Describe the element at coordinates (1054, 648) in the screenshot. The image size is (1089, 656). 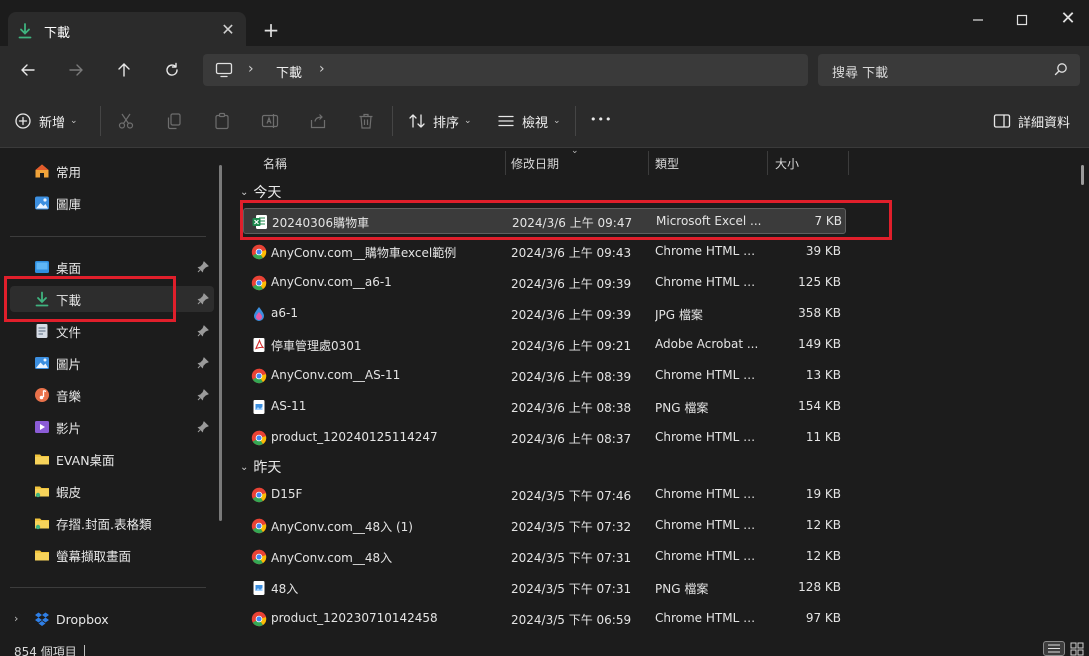
I see `details-view-button` at that location.